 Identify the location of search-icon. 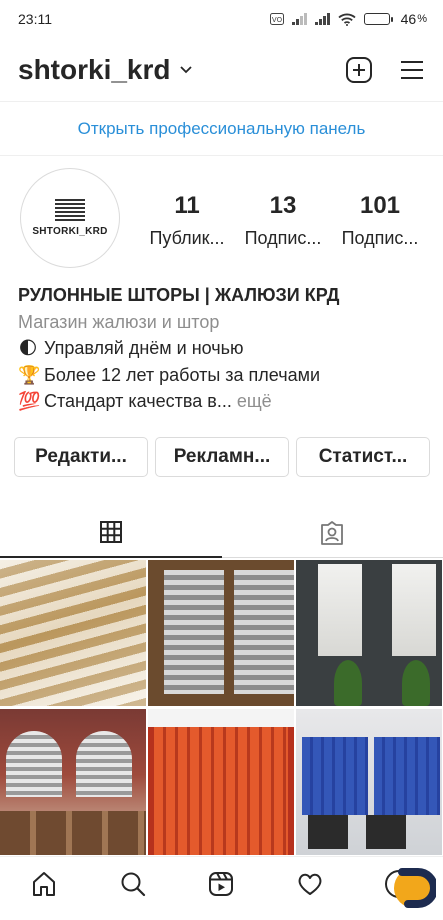
(133, 884).